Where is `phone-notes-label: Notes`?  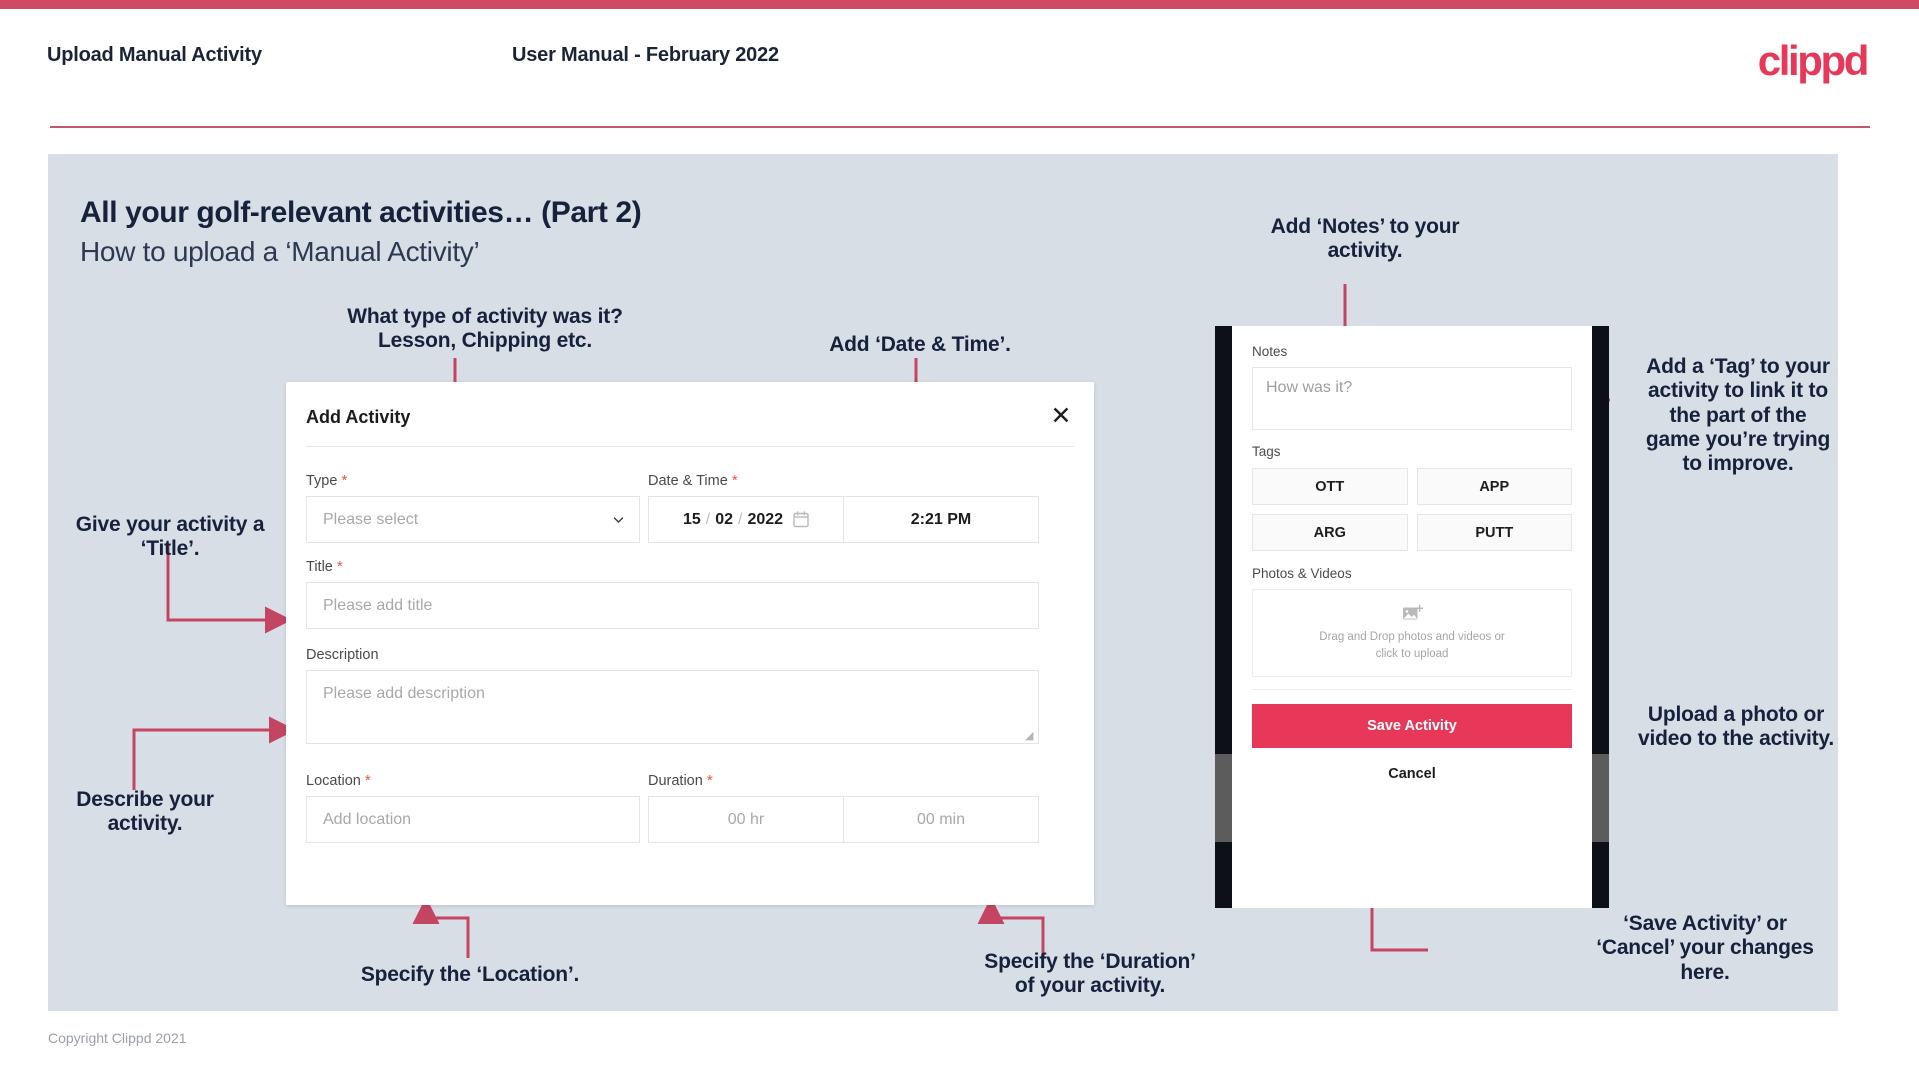 phone-notes-label: Notes is located at coordinates (1270, 351).